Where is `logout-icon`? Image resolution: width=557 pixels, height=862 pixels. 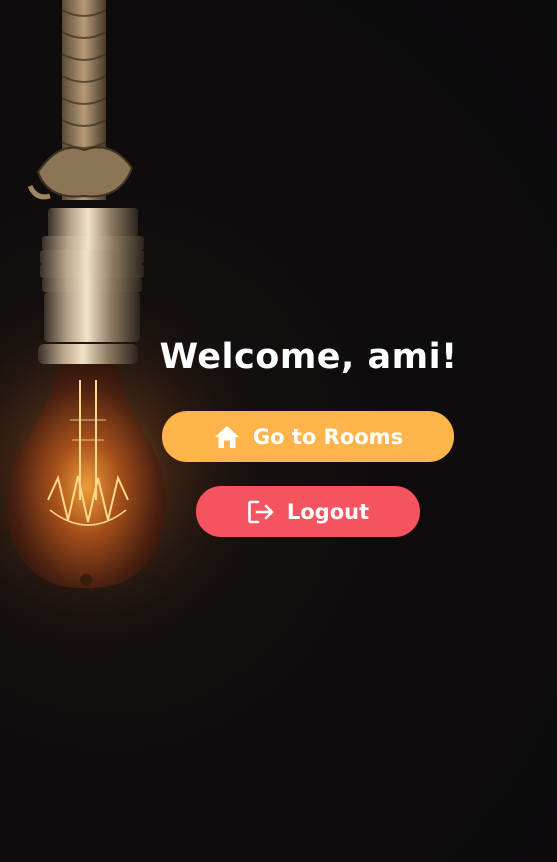 logout-icon is located at coordinates (261, 512).